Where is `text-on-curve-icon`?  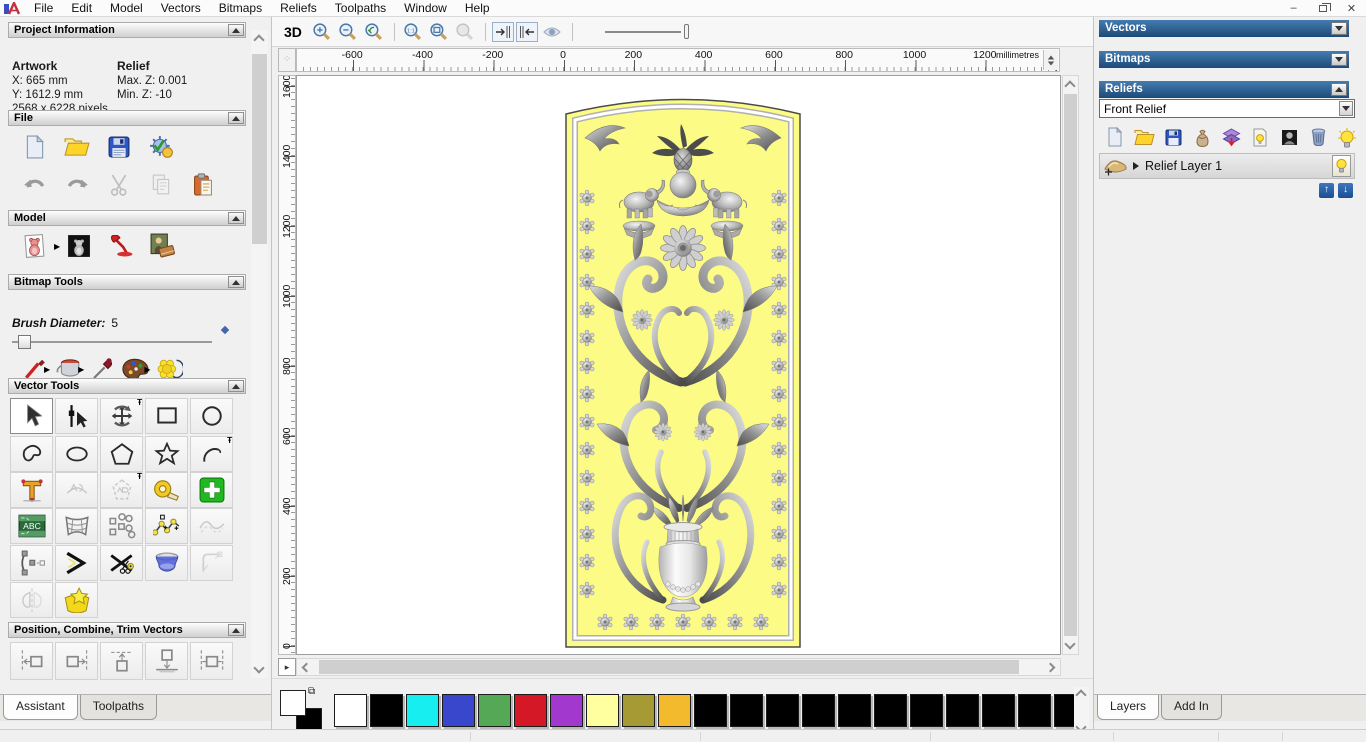 text-on-curve-icon is located at coordinates (76, 490).